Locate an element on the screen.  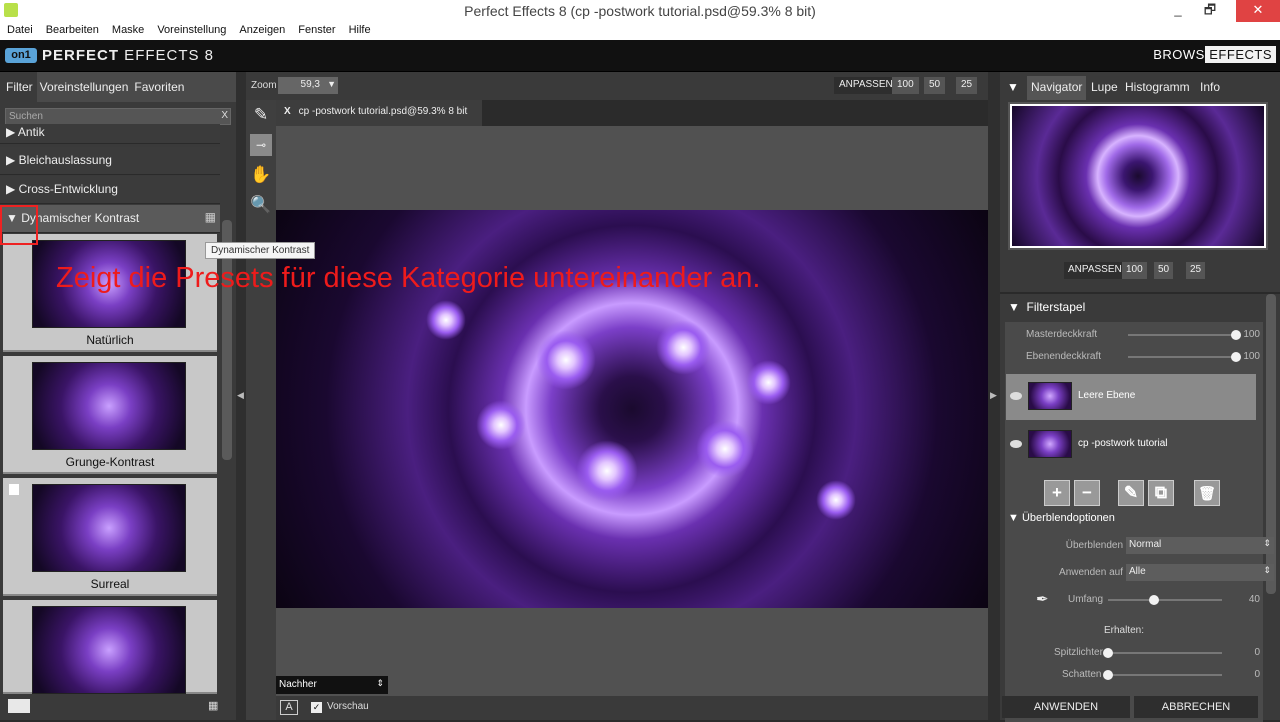
restore-button: 🗗 is located at coordinates (1210, 11).